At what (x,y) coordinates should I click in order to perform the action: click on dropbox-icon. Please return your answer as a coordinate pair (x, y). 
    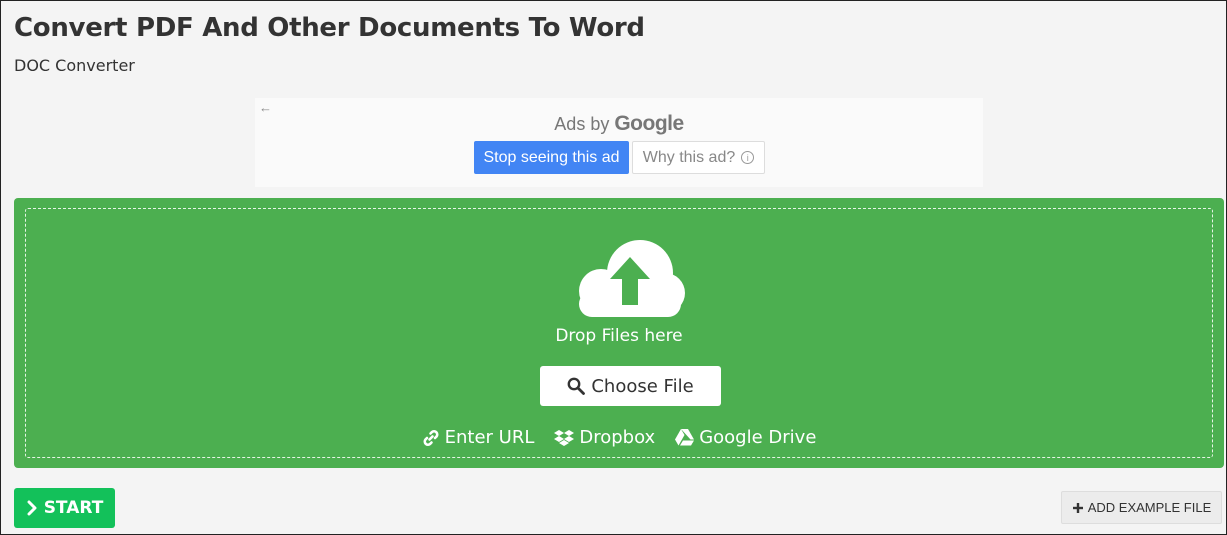
    Looking at the image, I should click on (564, 437).